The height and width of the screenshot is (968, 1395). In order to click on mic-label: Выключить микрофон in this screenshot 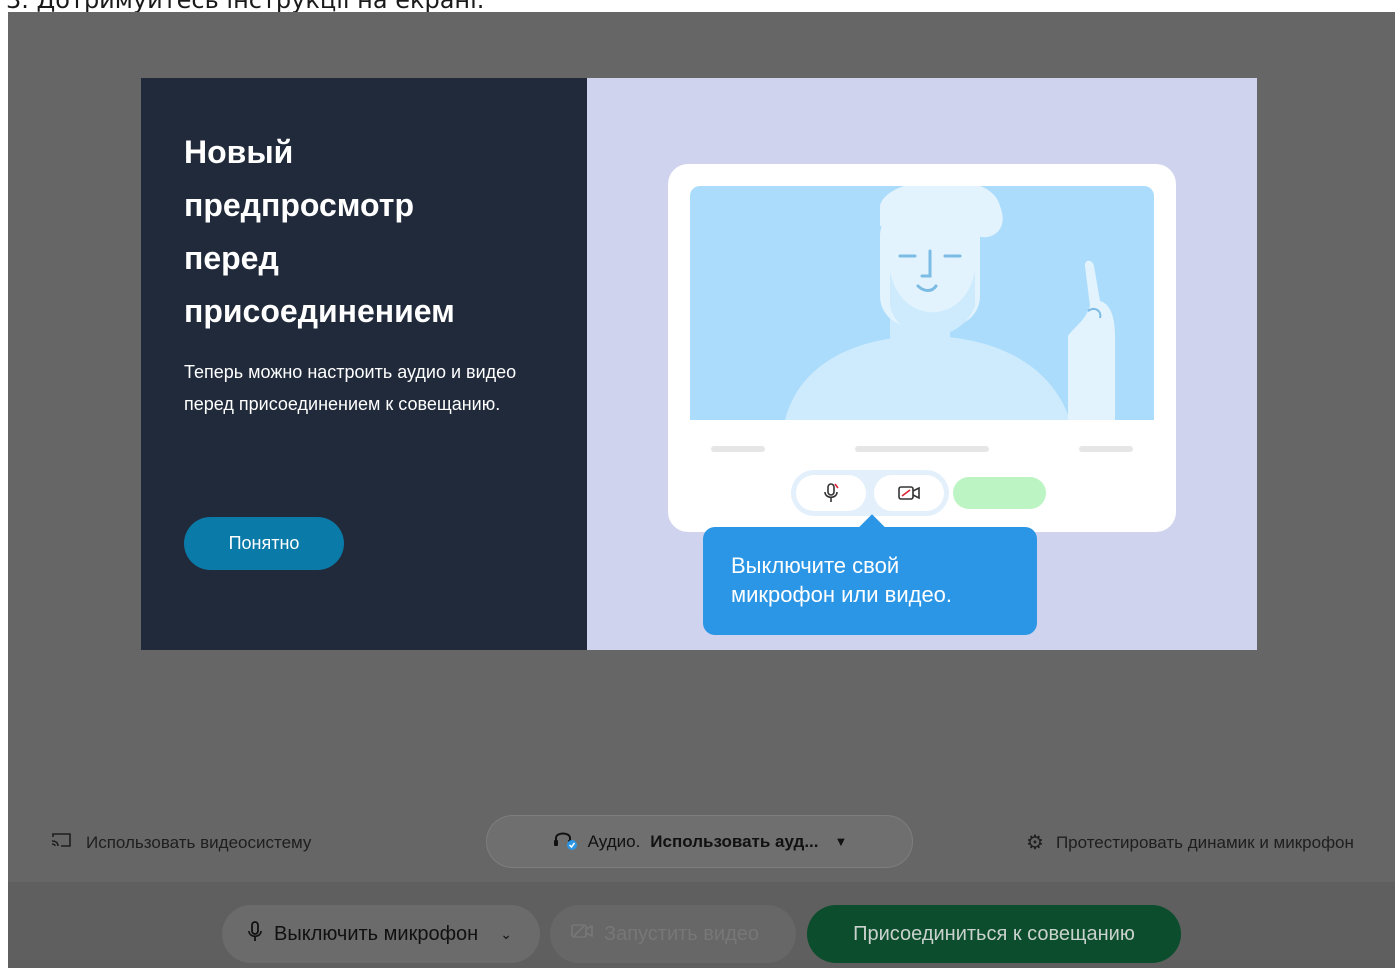, I will do `click(376, 933)`.